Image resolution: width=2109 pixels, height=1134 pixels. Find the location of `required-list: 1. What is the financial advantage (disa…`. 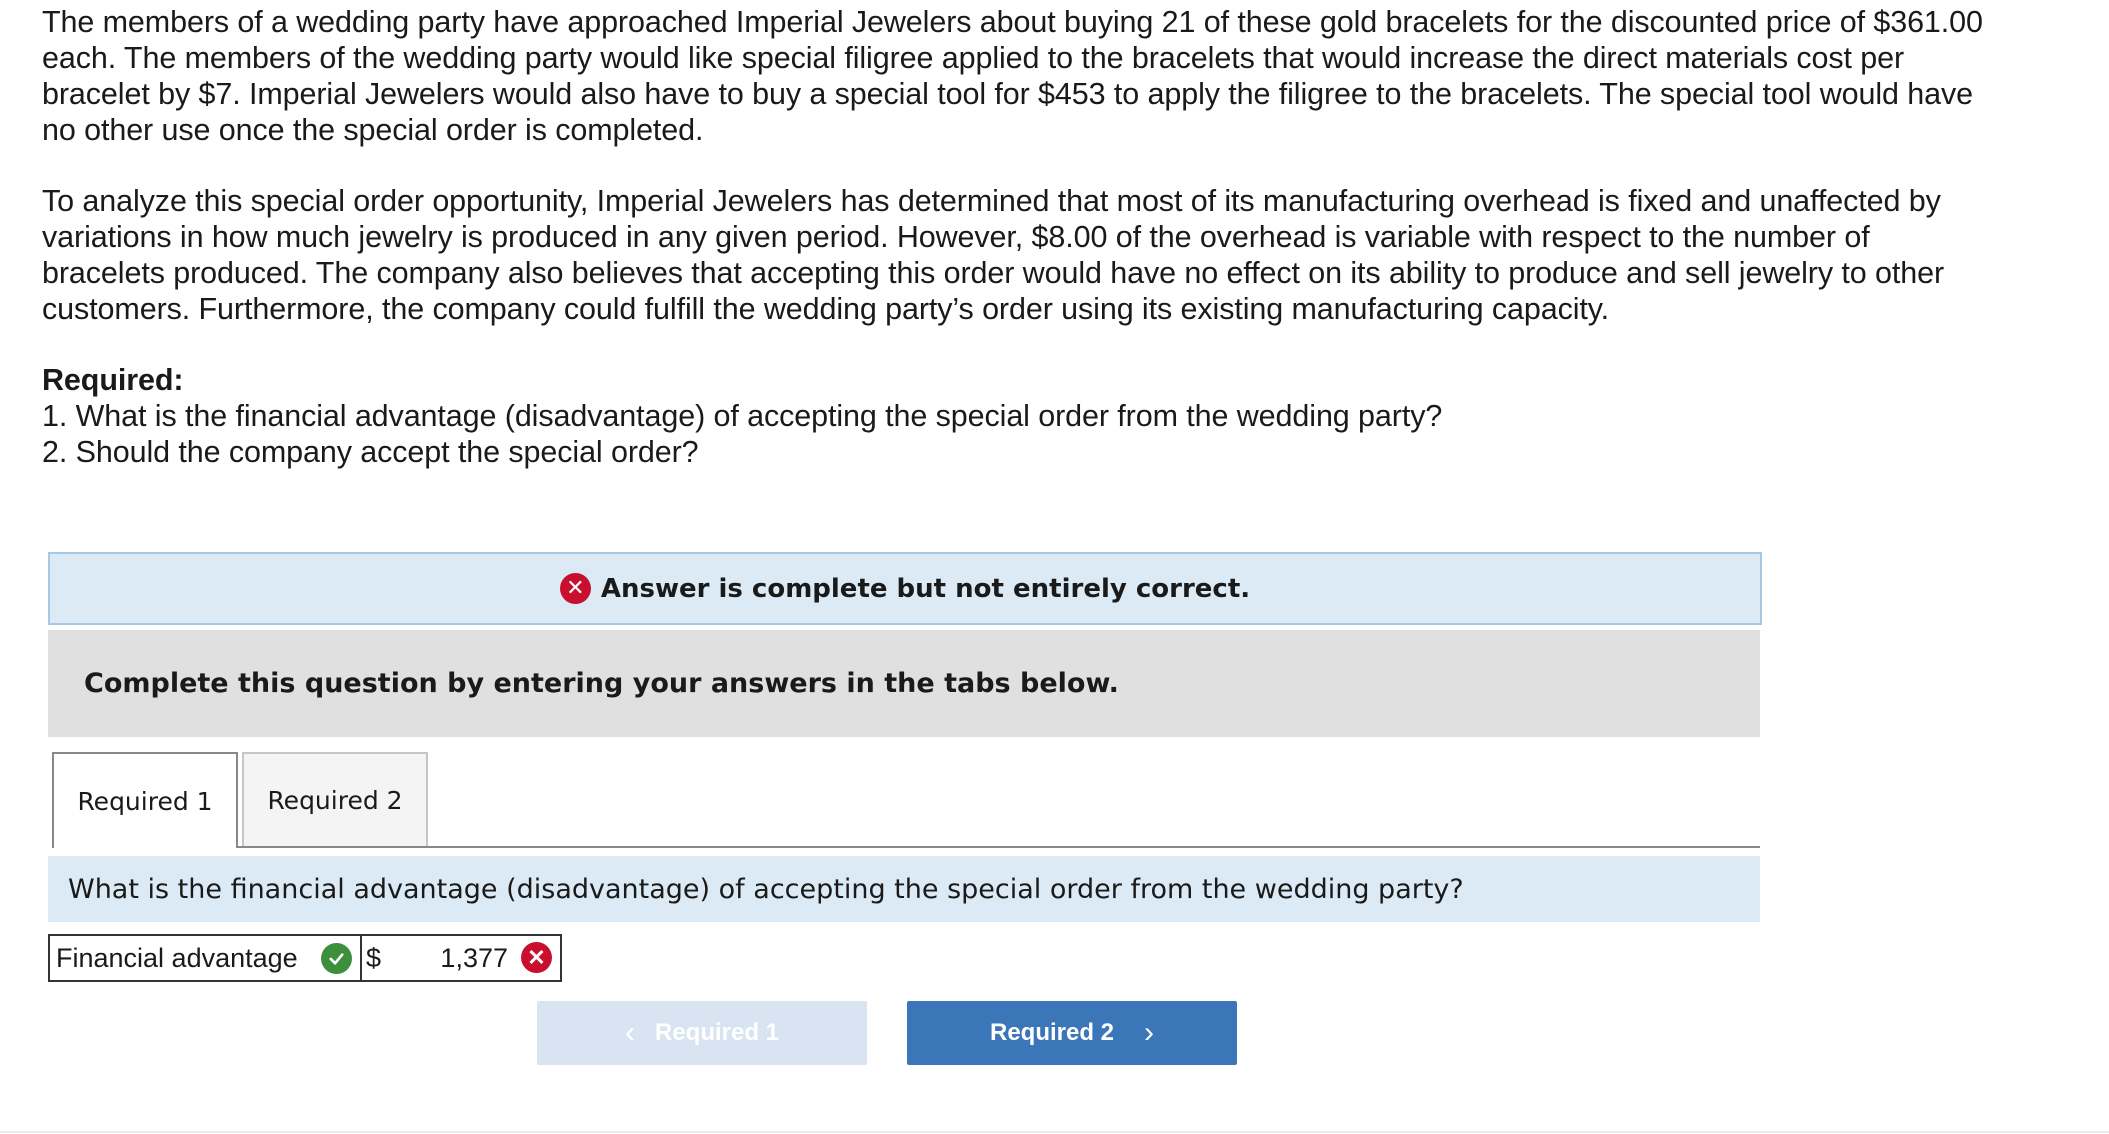

required-list: 1. What is the financial advantage (disa… is located at coordinates (1017, 434).